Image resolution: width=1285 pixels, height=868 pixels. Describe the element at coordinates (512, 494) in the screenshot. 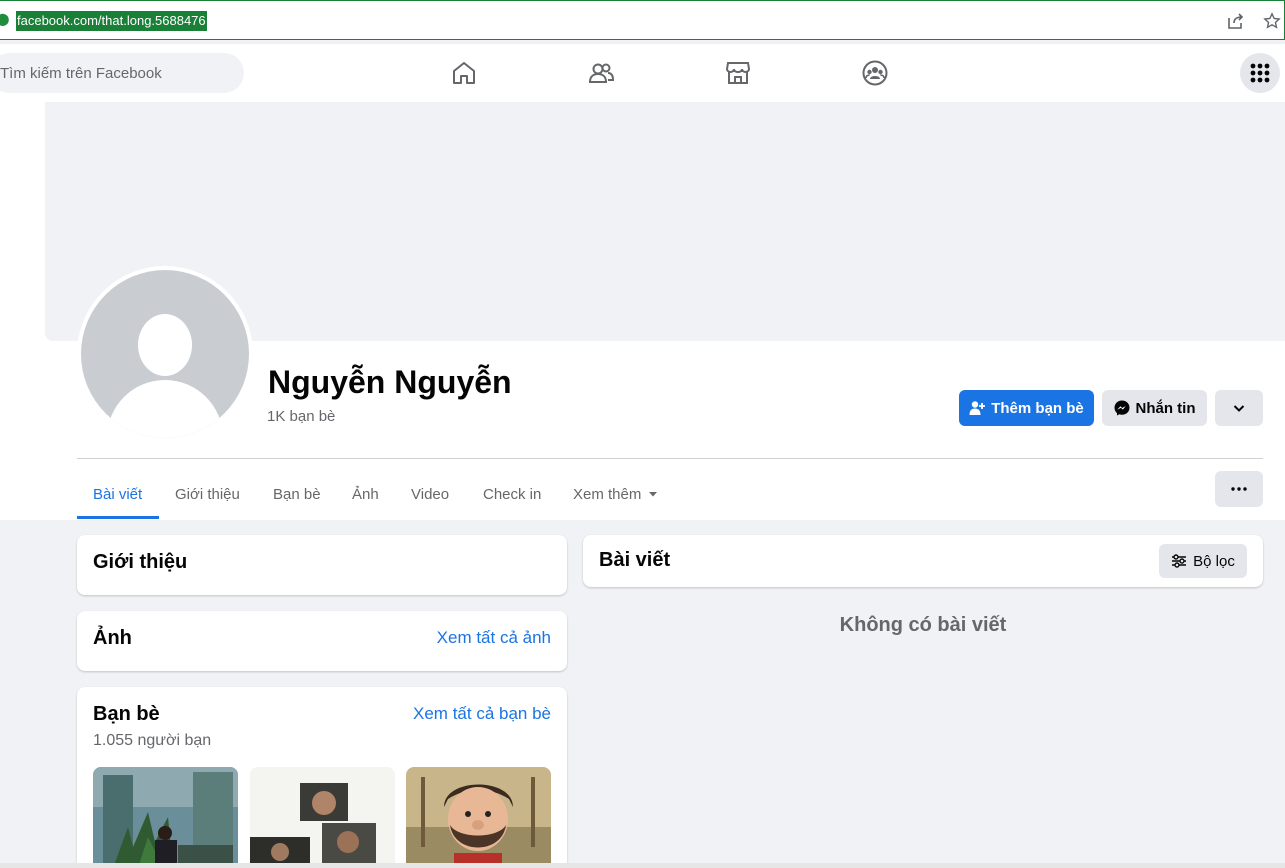

I see `tab-checkin: Check in` at that location.